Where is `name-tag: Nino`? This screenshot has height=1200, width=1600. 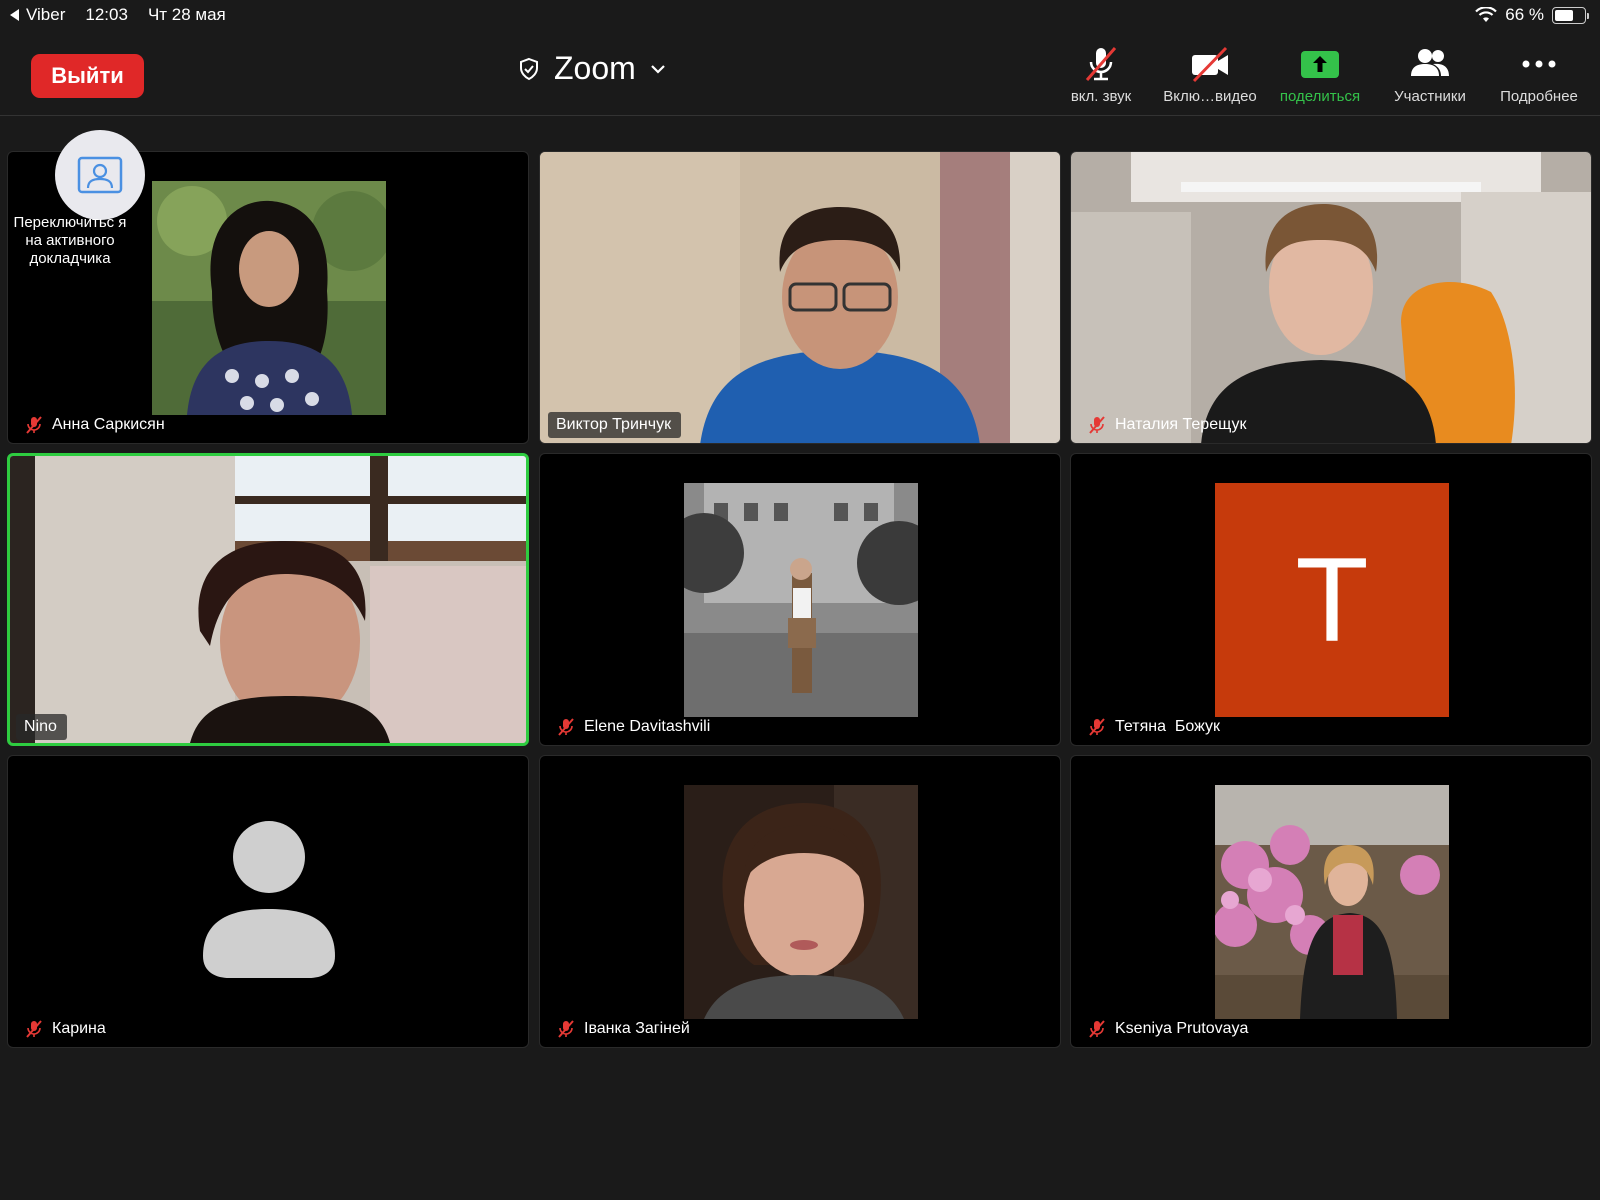 name-tag: Nino is located at coordinates (41, 727).